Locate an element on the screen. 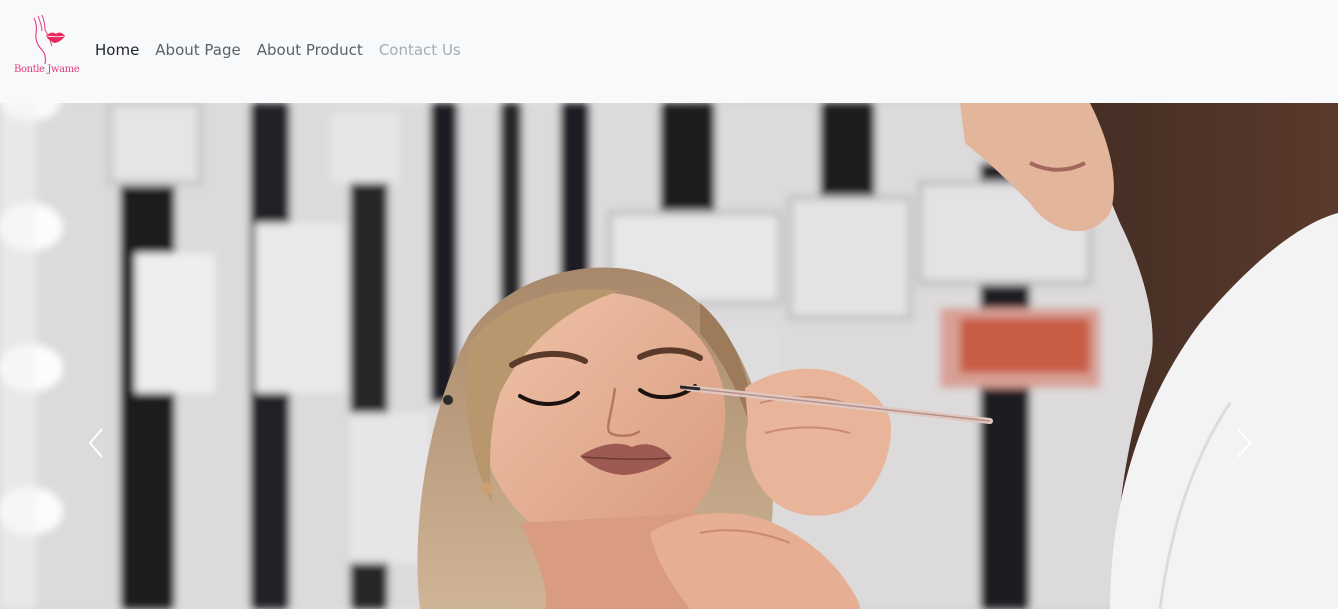 Image resolution: width=1338 pixels, height=609 pixels. nav-item-about-page: About Page is located at coordinates (197, 50).